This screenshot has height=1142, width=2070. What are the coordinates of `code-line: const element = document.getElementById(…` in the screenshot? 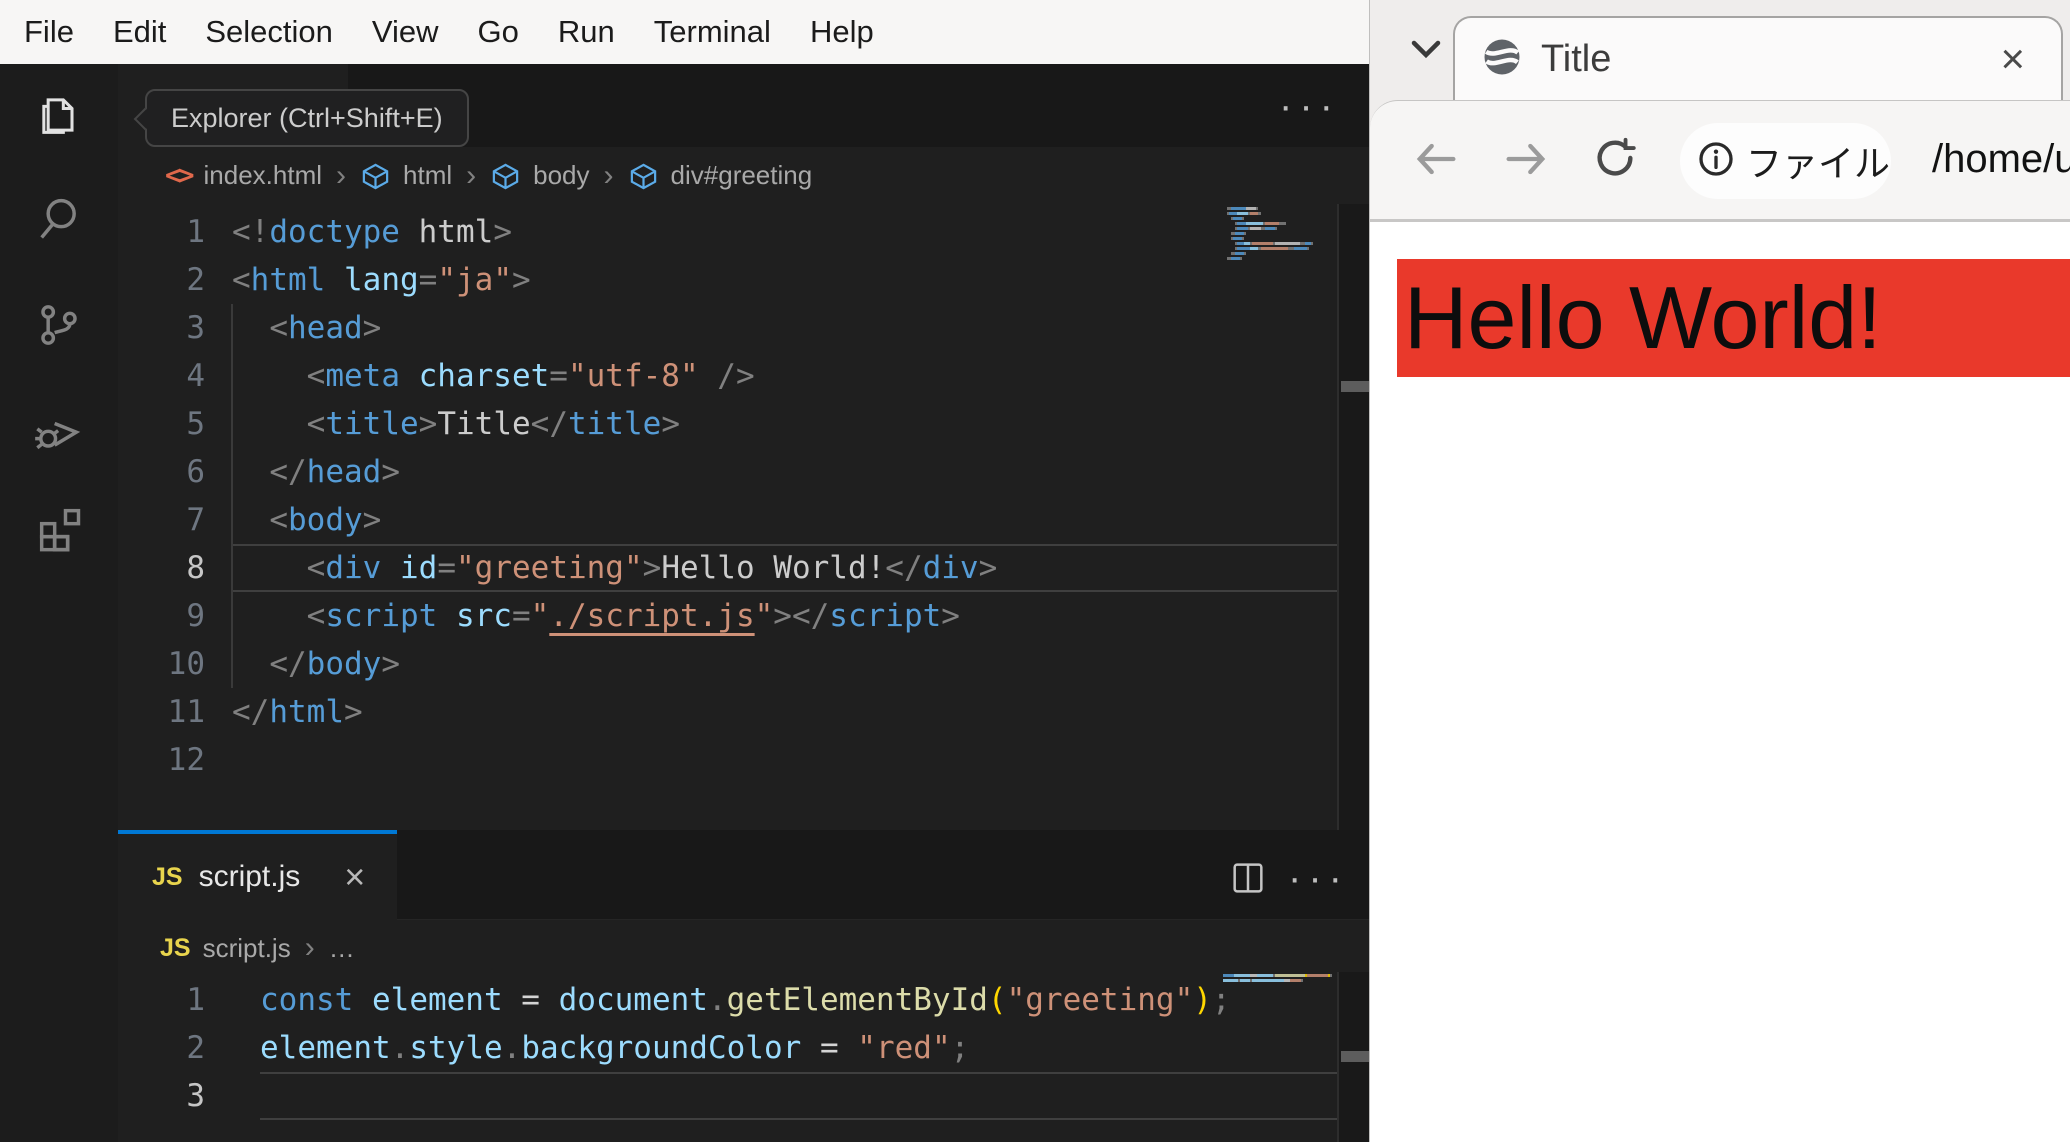 It's located at (798, 1000).